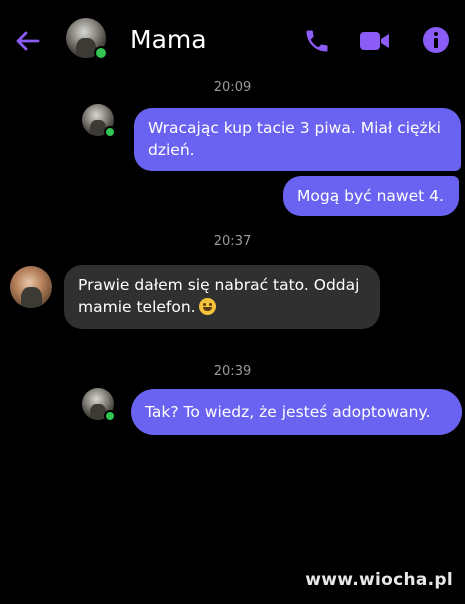  I want to click on sender-avatar, so click(31, 287).